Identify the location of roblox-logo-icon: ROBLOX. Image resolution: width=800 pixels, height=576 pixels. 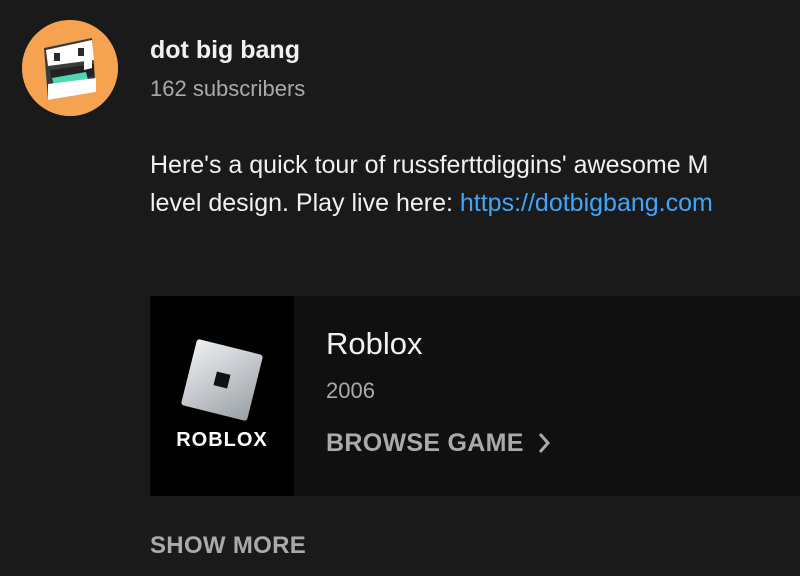
(222, 395).